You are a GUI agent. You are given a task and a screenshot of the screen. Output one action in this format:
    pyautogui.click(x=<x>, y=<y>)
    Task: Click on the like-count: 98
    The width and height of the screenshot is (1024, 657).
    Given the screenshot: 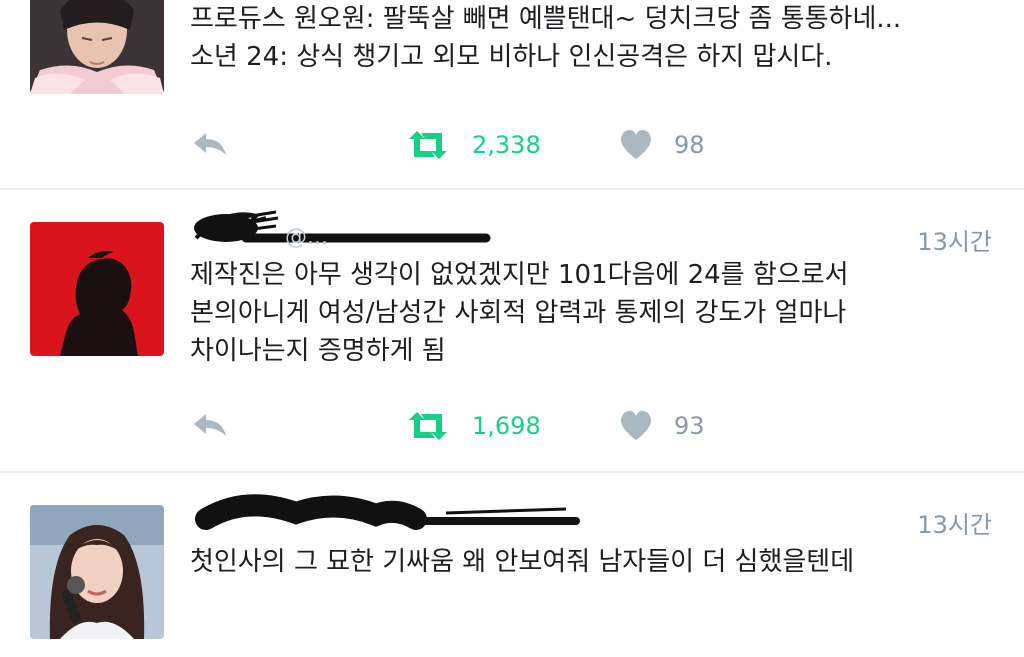 What is the action you would take?
    pyautogui.click(x=689, y=145)
    